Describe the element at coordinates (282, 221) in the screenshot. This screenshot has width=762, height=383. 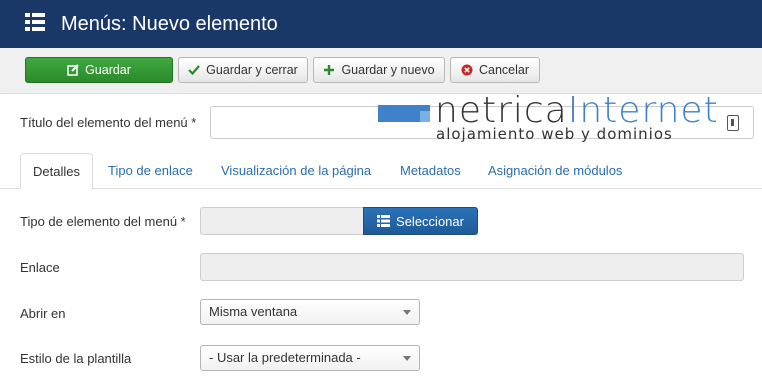
I see `menu-type-field` at that location.